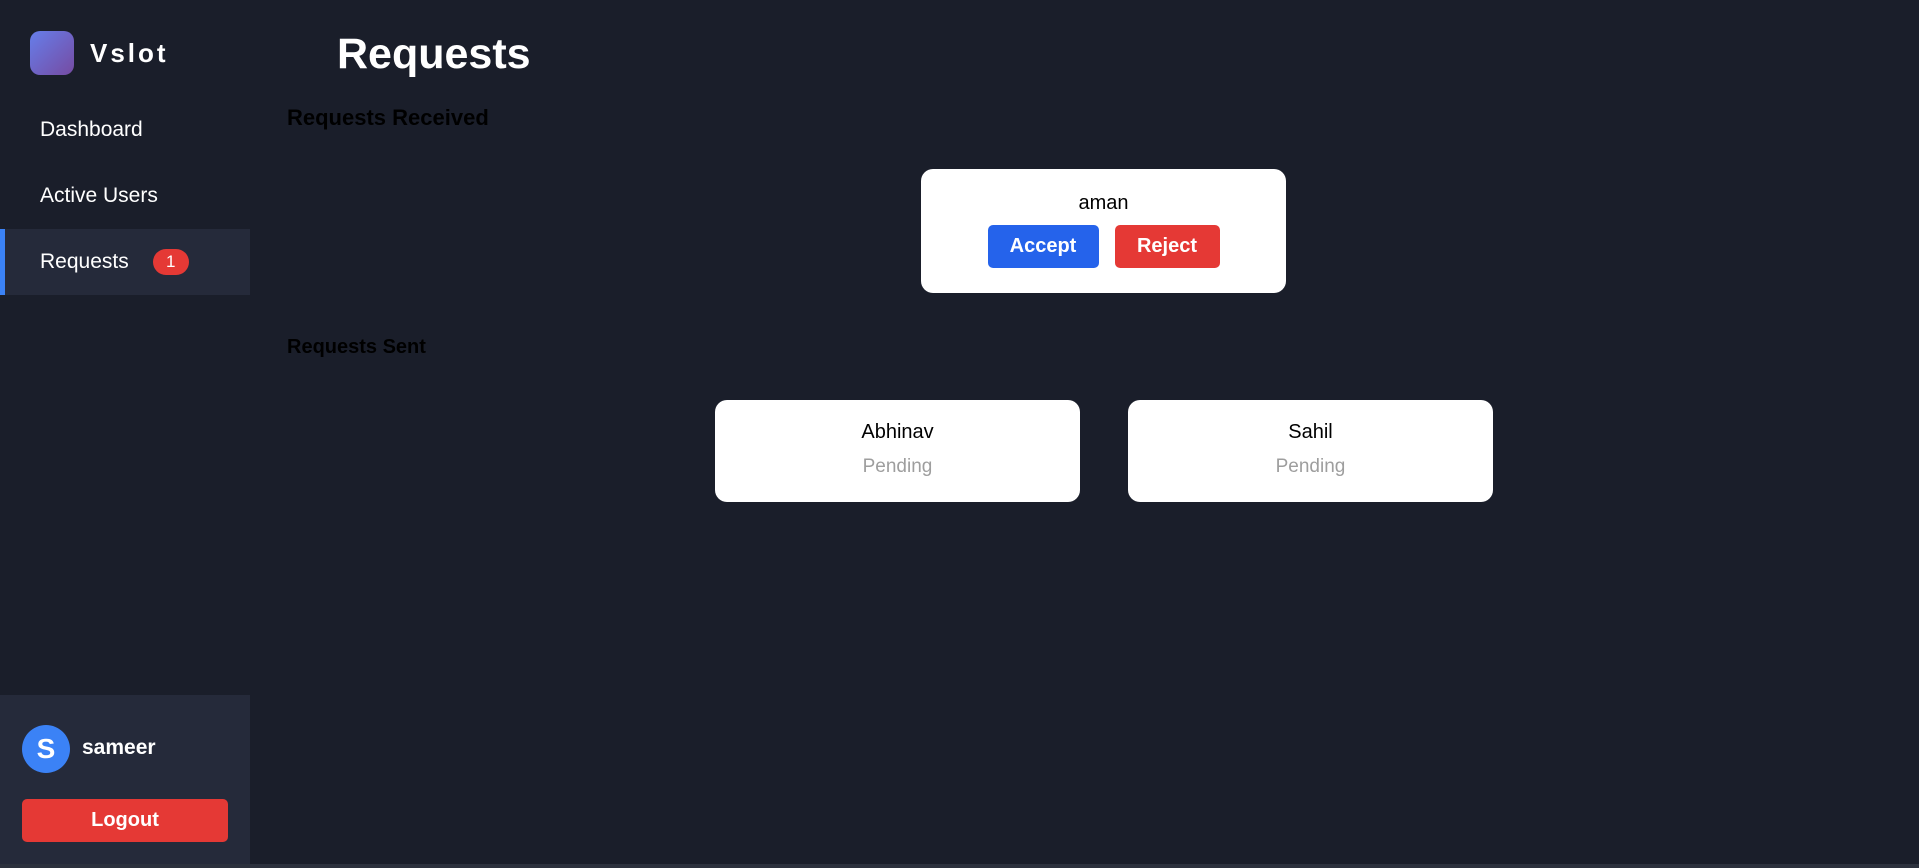 This screenshot has width=1919, height=868. Describe the element at coordinates (897, 451) in the screenshot. I see `sent-request-card: Abhinav Pending` at that location.